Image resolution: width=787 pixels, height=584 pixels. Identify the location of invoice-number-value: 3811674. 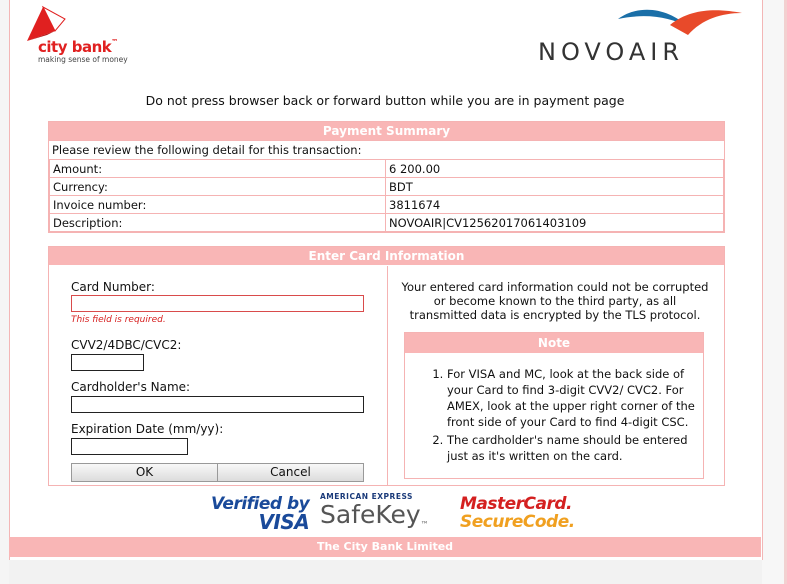
(554, 204).